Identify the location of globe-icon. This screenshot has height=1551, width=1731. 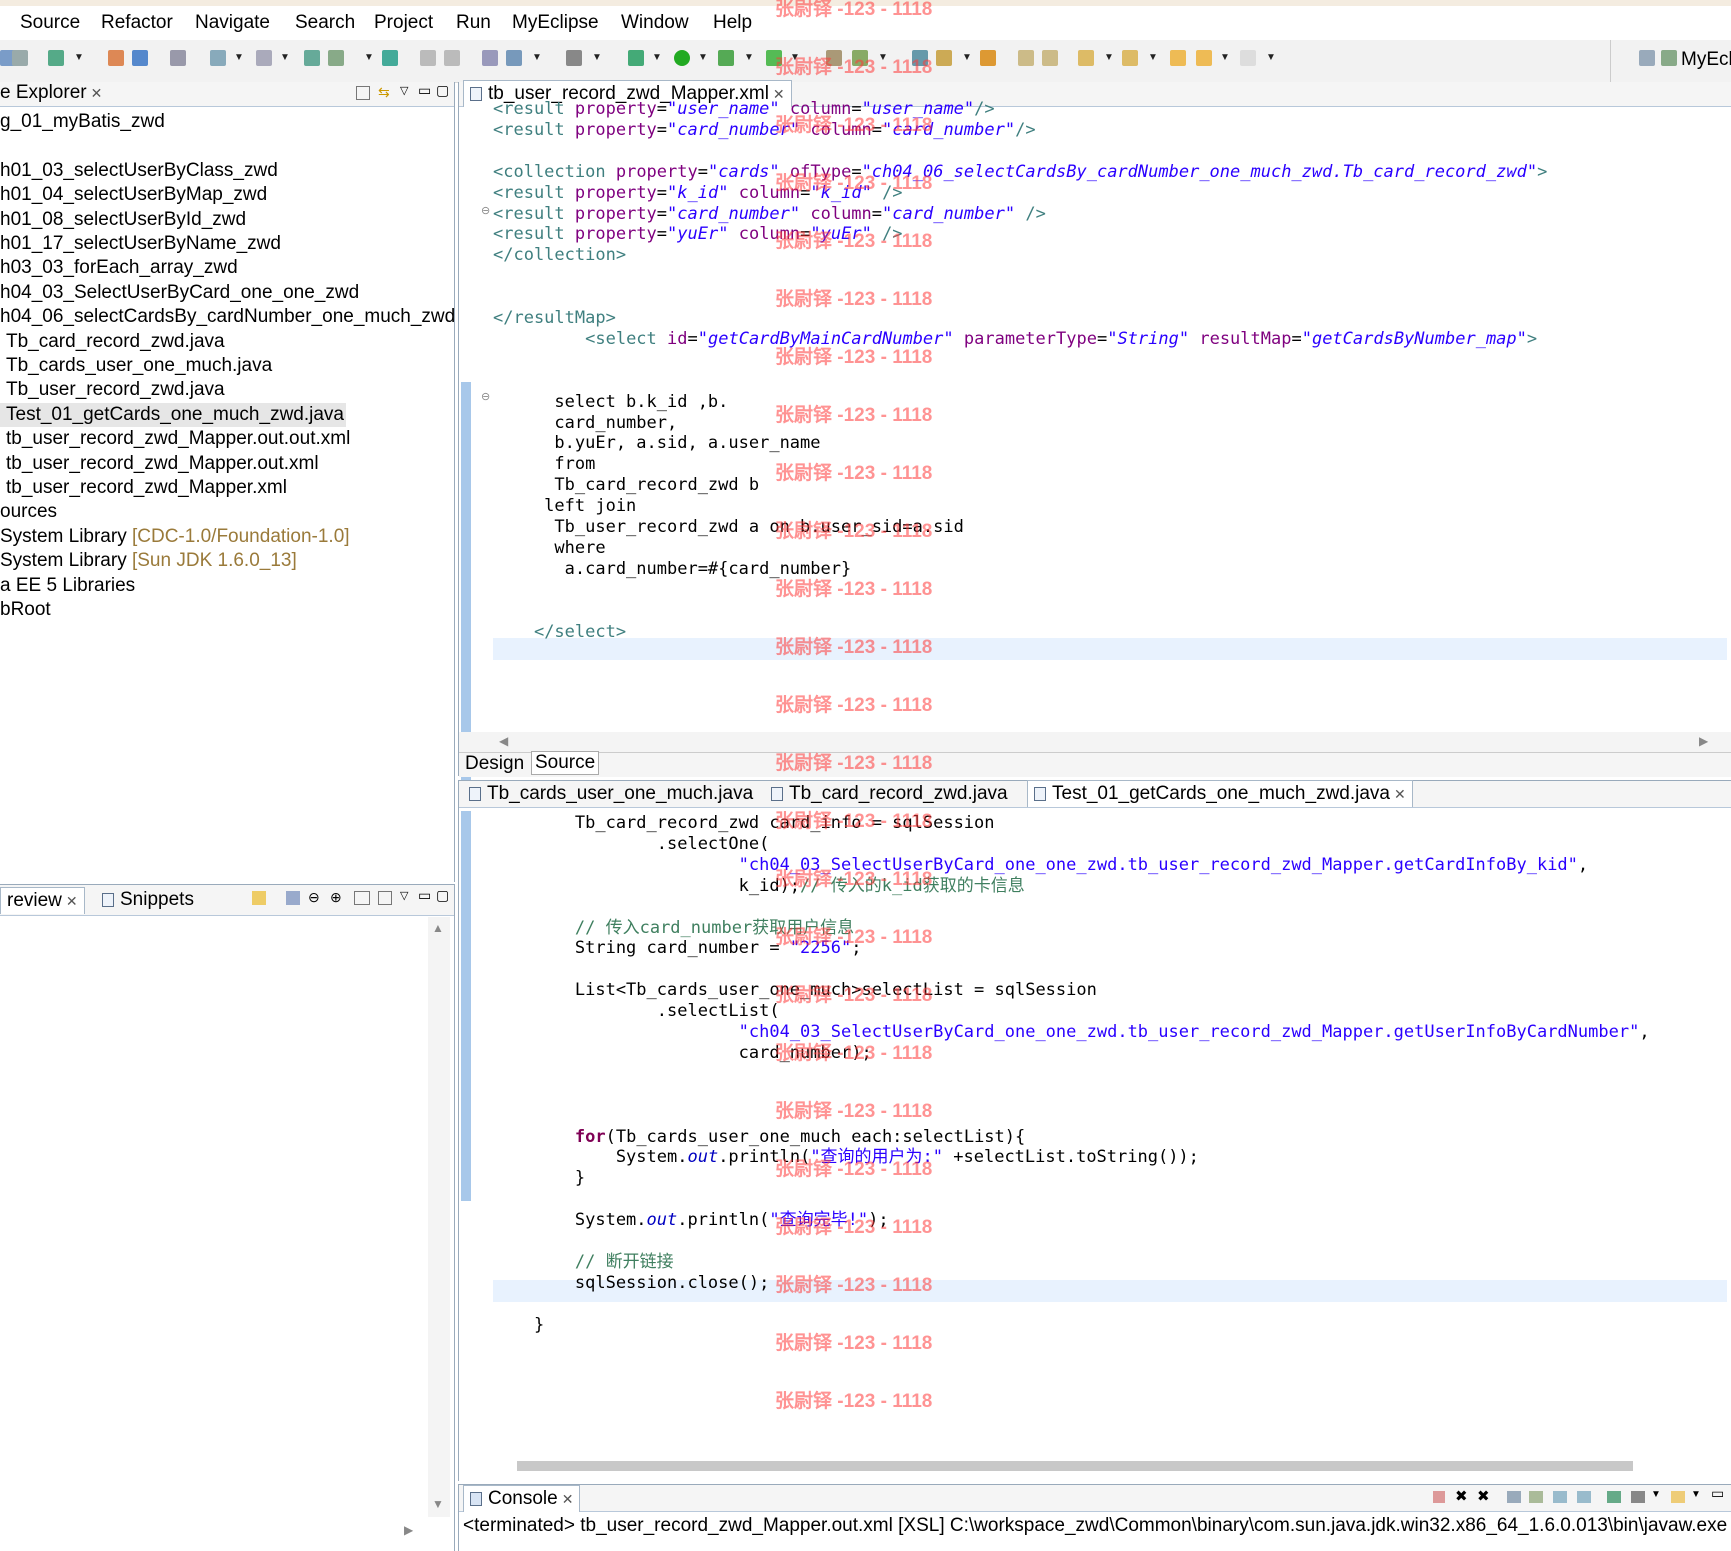
(390, 58).